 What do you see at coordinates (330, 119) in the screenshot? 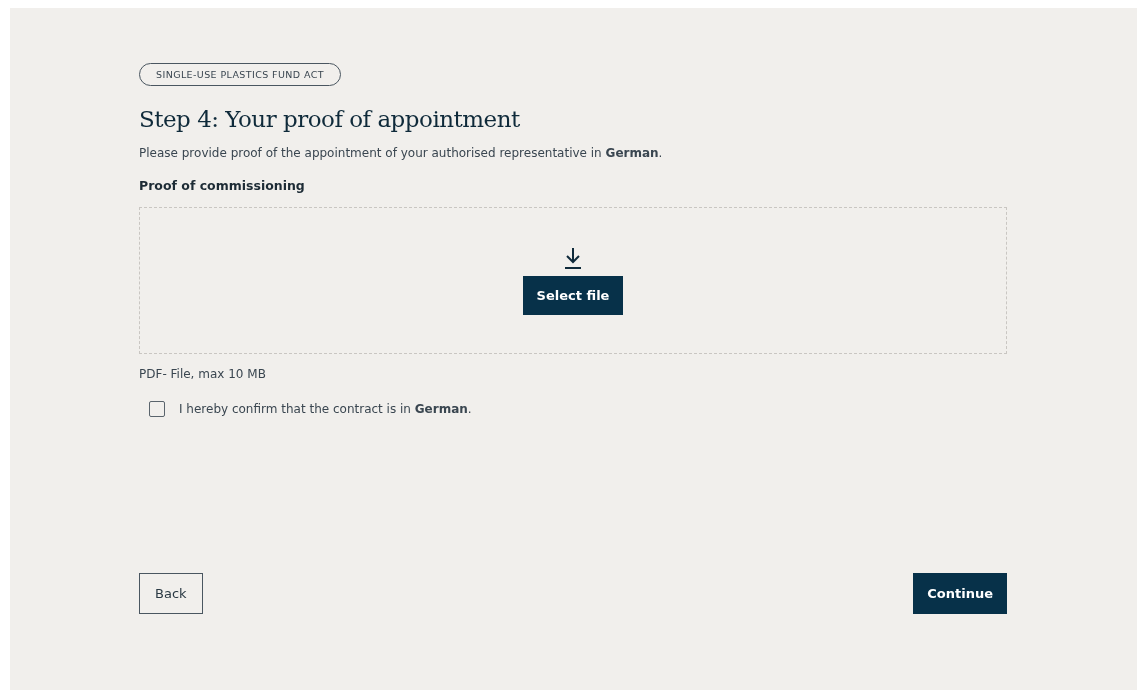
I see `page-title: Step 4: Your proof of appointment` at bounding box center [330, 119].